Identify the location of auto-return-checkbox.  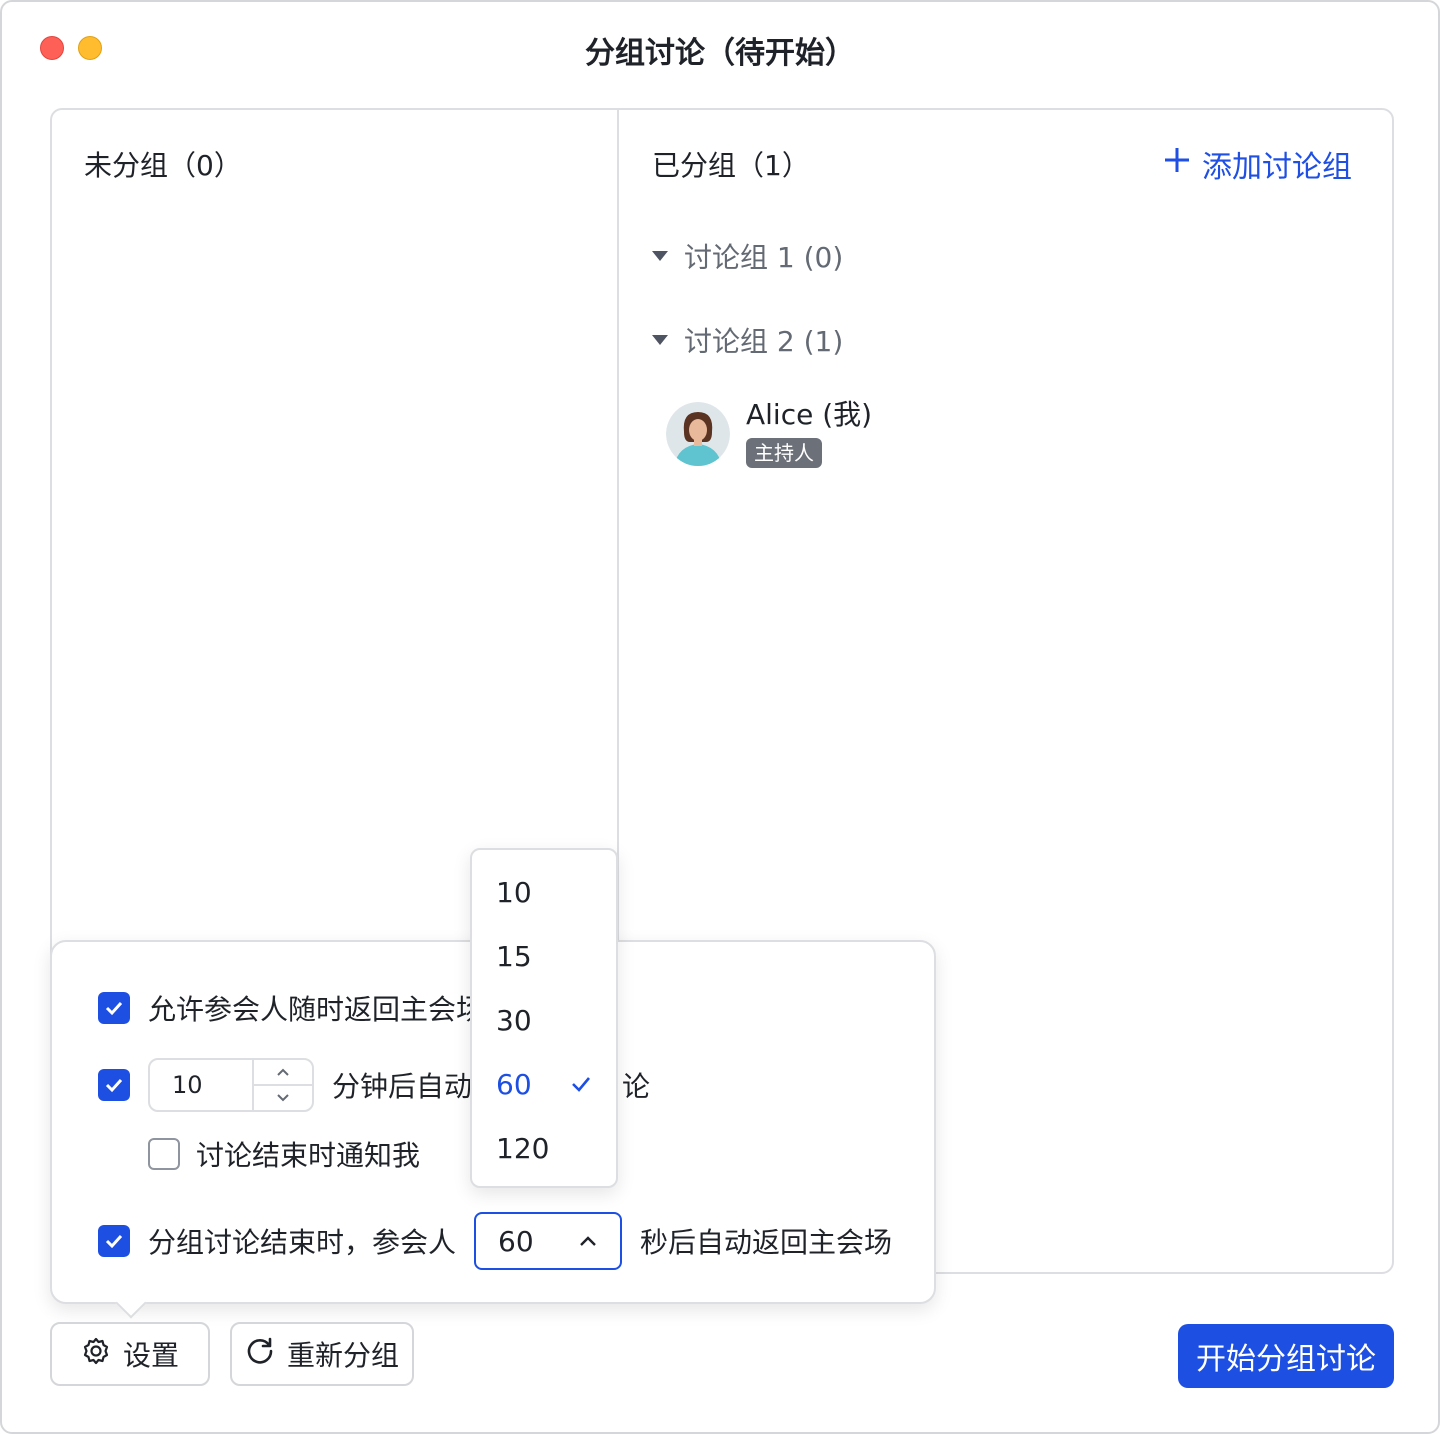
(114, 1241).